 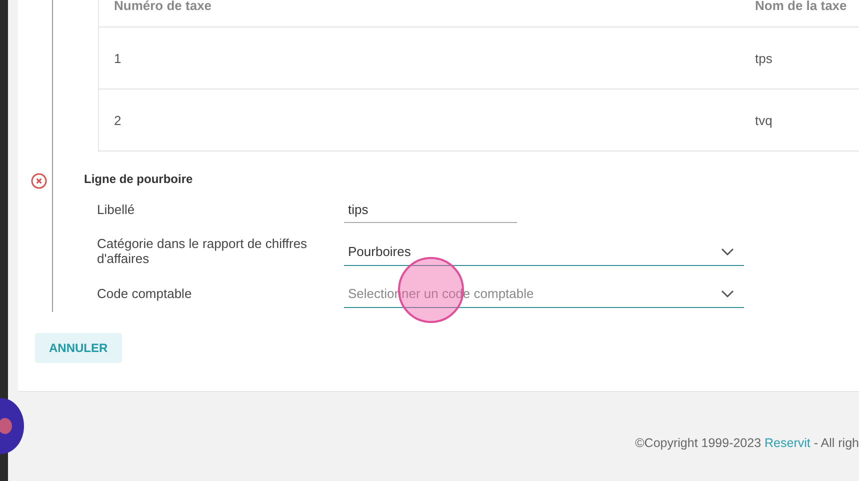 I want to click on cancel-button: ANNULER, so click(x=78, y=348).